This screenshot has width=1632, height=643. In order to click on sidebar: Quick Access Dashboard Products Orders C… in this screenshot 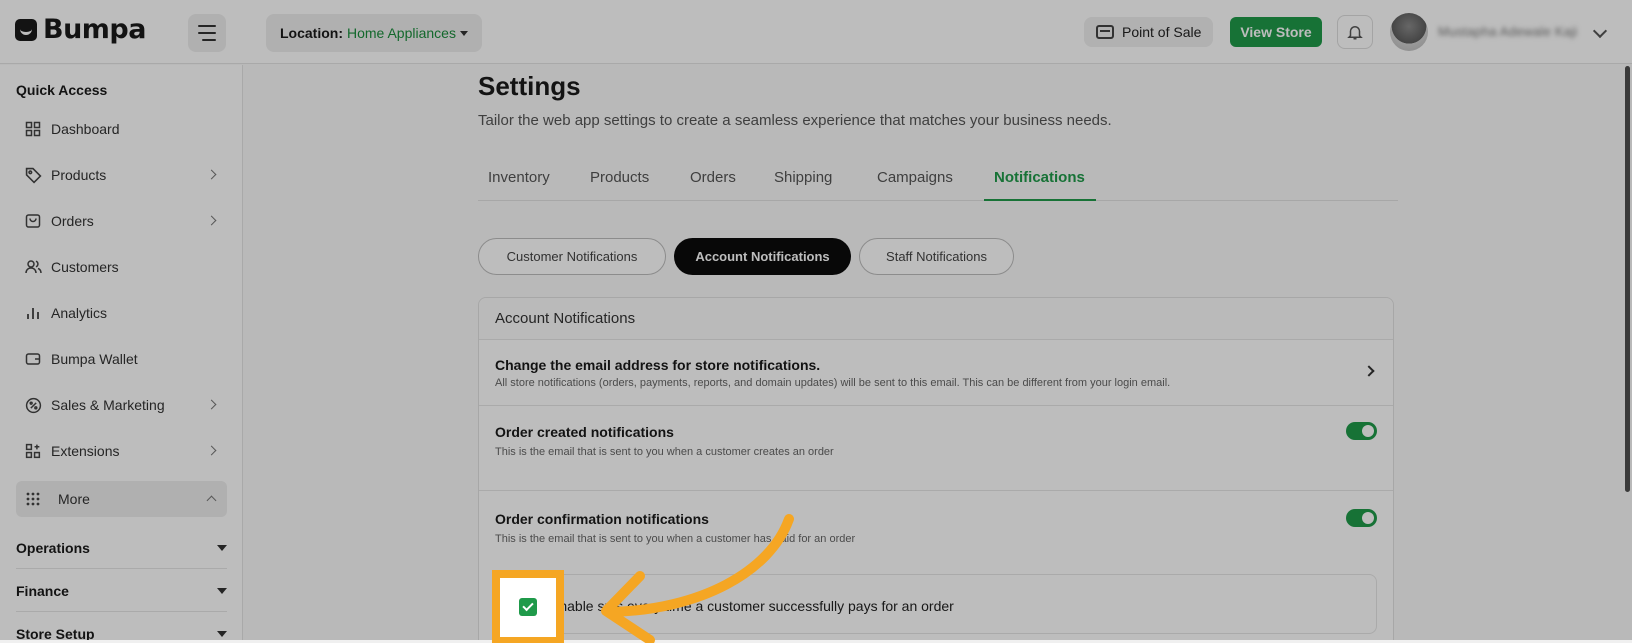, I will do `click(121, 352)`.